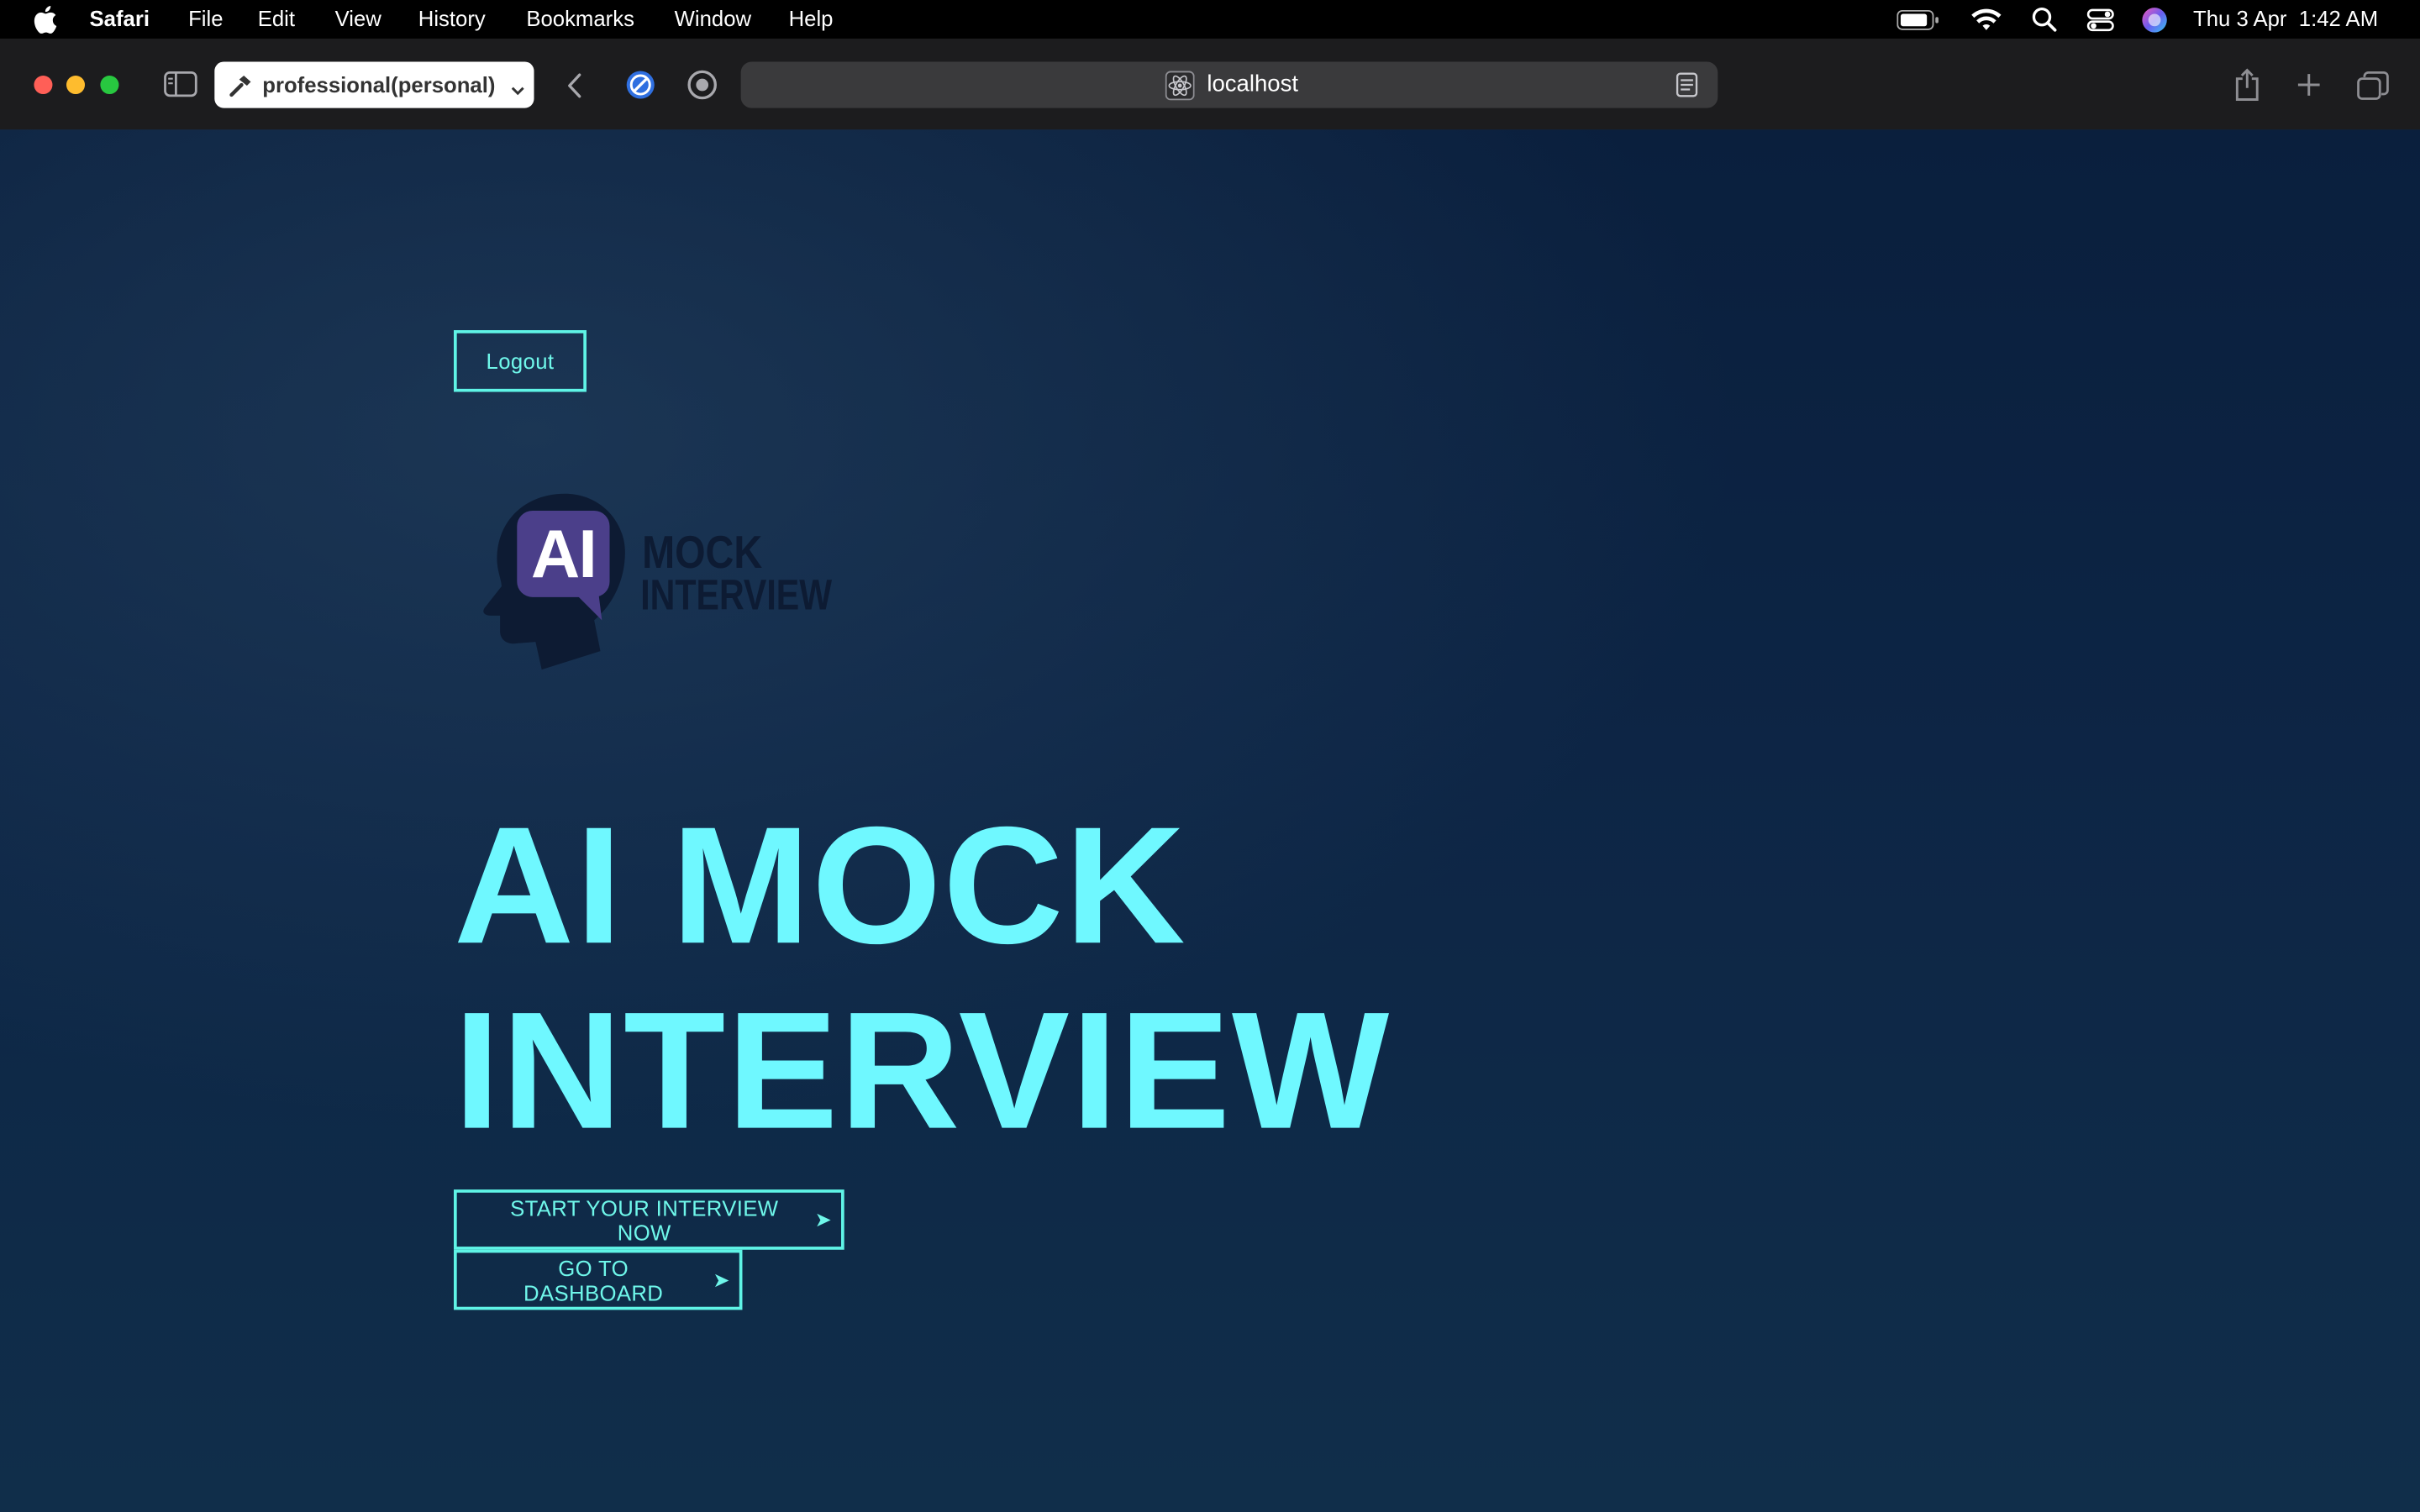 This screenshot has width=2420, height=1512. I want to click on zoom-window-button, so click(109, 85).